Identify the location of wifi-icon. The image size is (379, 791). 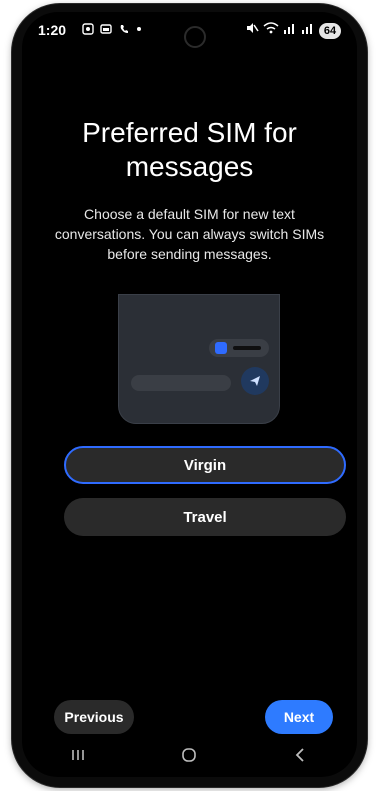
(271, 30).